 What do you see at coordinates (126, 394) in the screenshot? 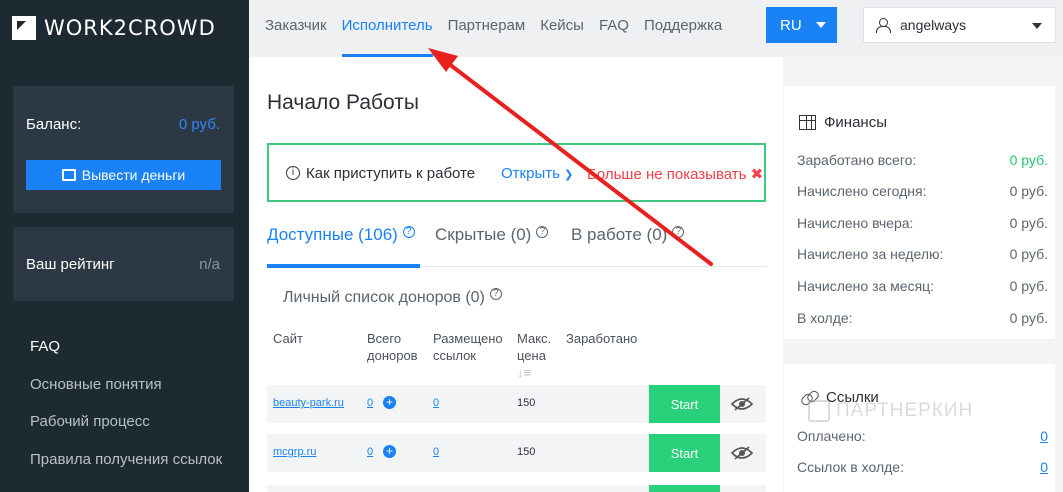
I see `sidebar-item-basics: Основные понятия` at bounding box center [126, 394].